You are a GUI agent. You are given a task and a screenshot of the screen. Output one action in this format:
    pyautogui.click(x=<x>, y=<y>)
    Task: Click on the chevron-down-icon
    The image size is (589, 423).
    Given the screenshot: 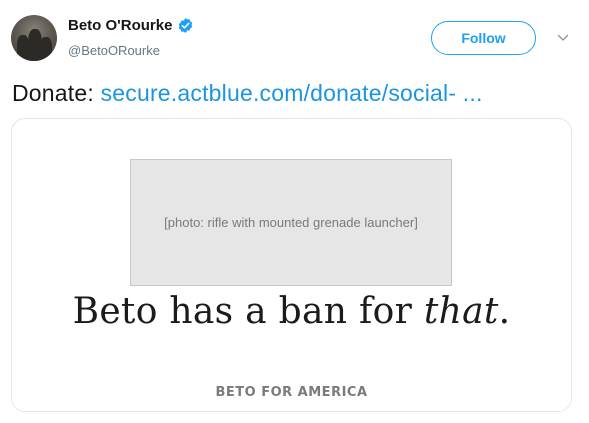 What is the action you would take?
    pyautogui.click(x=563, y=38)
    